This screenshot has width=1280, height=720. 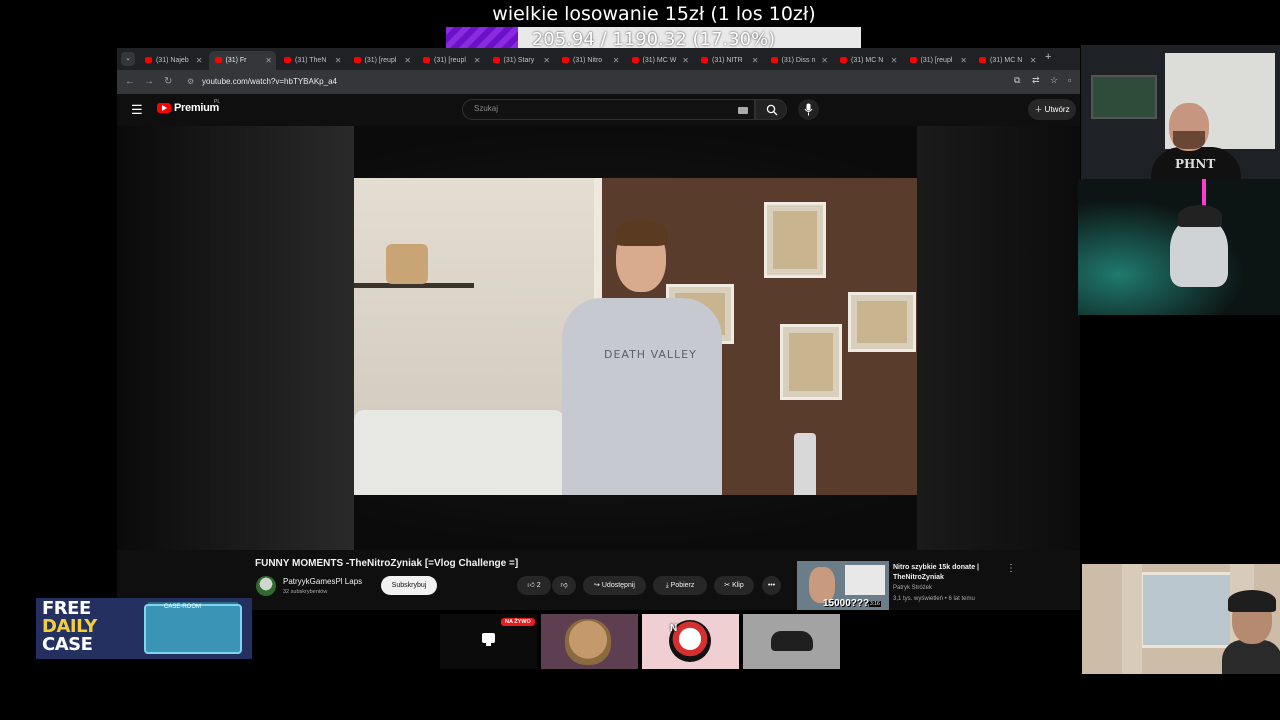 What do you see at coordinates (934, 599) in the screenshot?
I see `recommended-meta: 3,1 tys. wyświetleń • 6 lat temu` at bounding box center [934, 599].